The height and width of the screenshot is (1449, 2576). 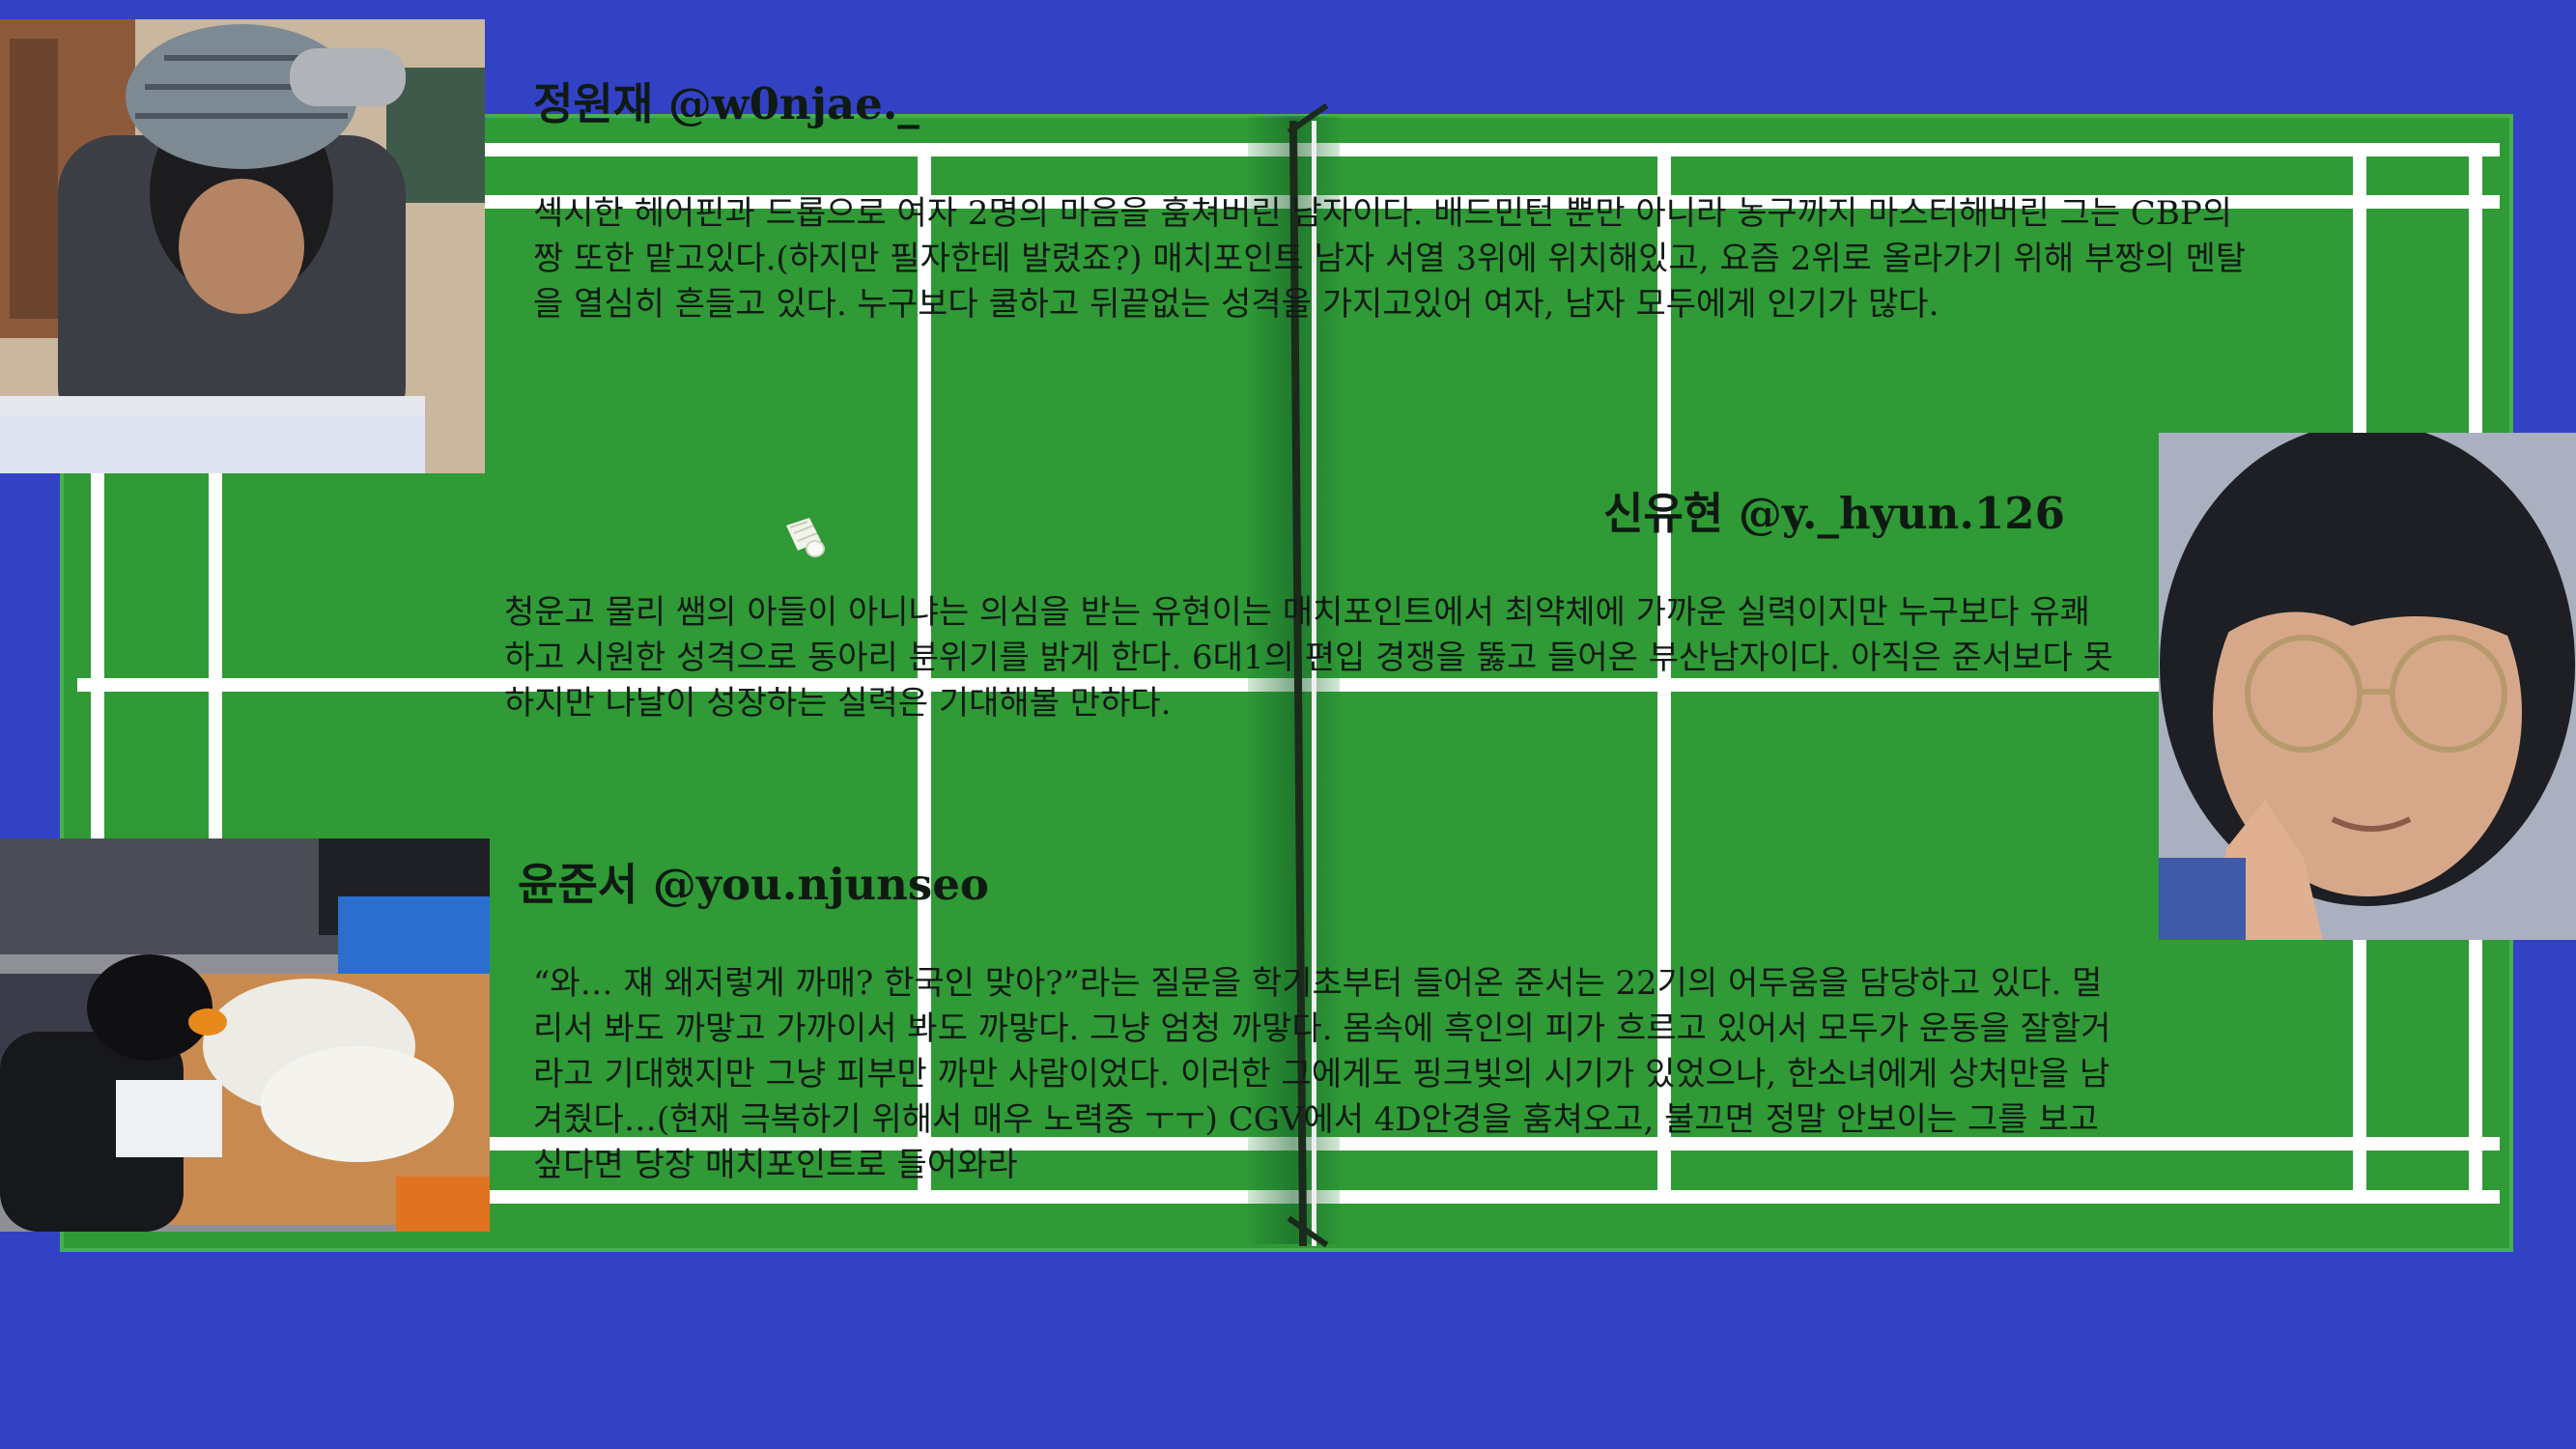 I want to click on member-name: 윤준서, so click(x=578, y=884).